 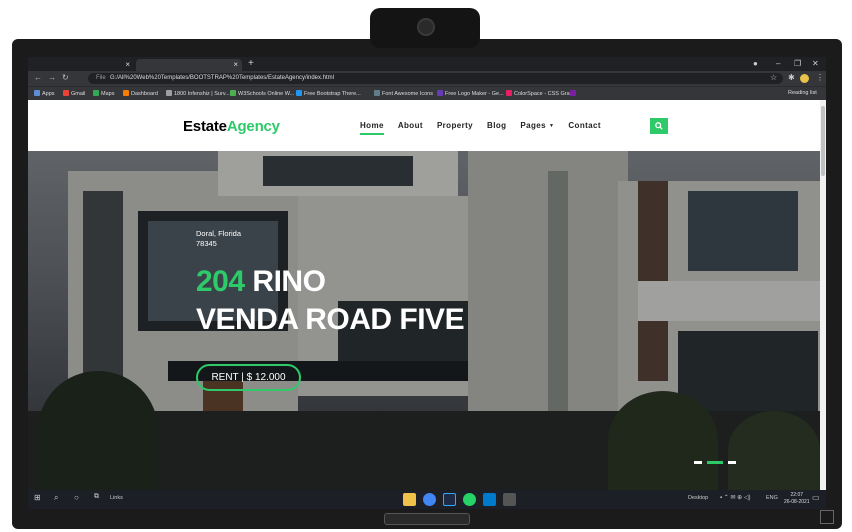 I want to click on maps-icon, so click(x=96, y=93).